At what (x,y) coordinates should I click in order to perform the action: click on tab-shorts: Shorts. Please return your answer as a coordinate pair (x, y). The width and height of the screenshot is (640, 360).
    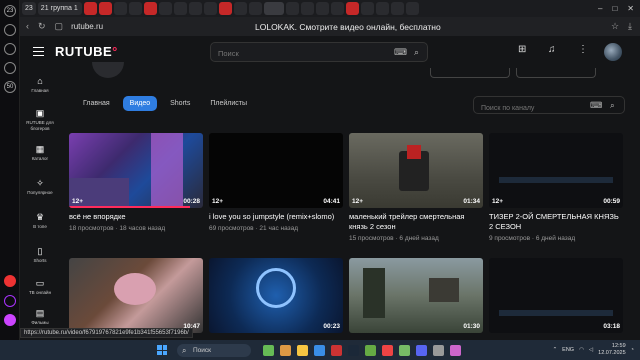
    Looking at the image, I should click on (180, 103).